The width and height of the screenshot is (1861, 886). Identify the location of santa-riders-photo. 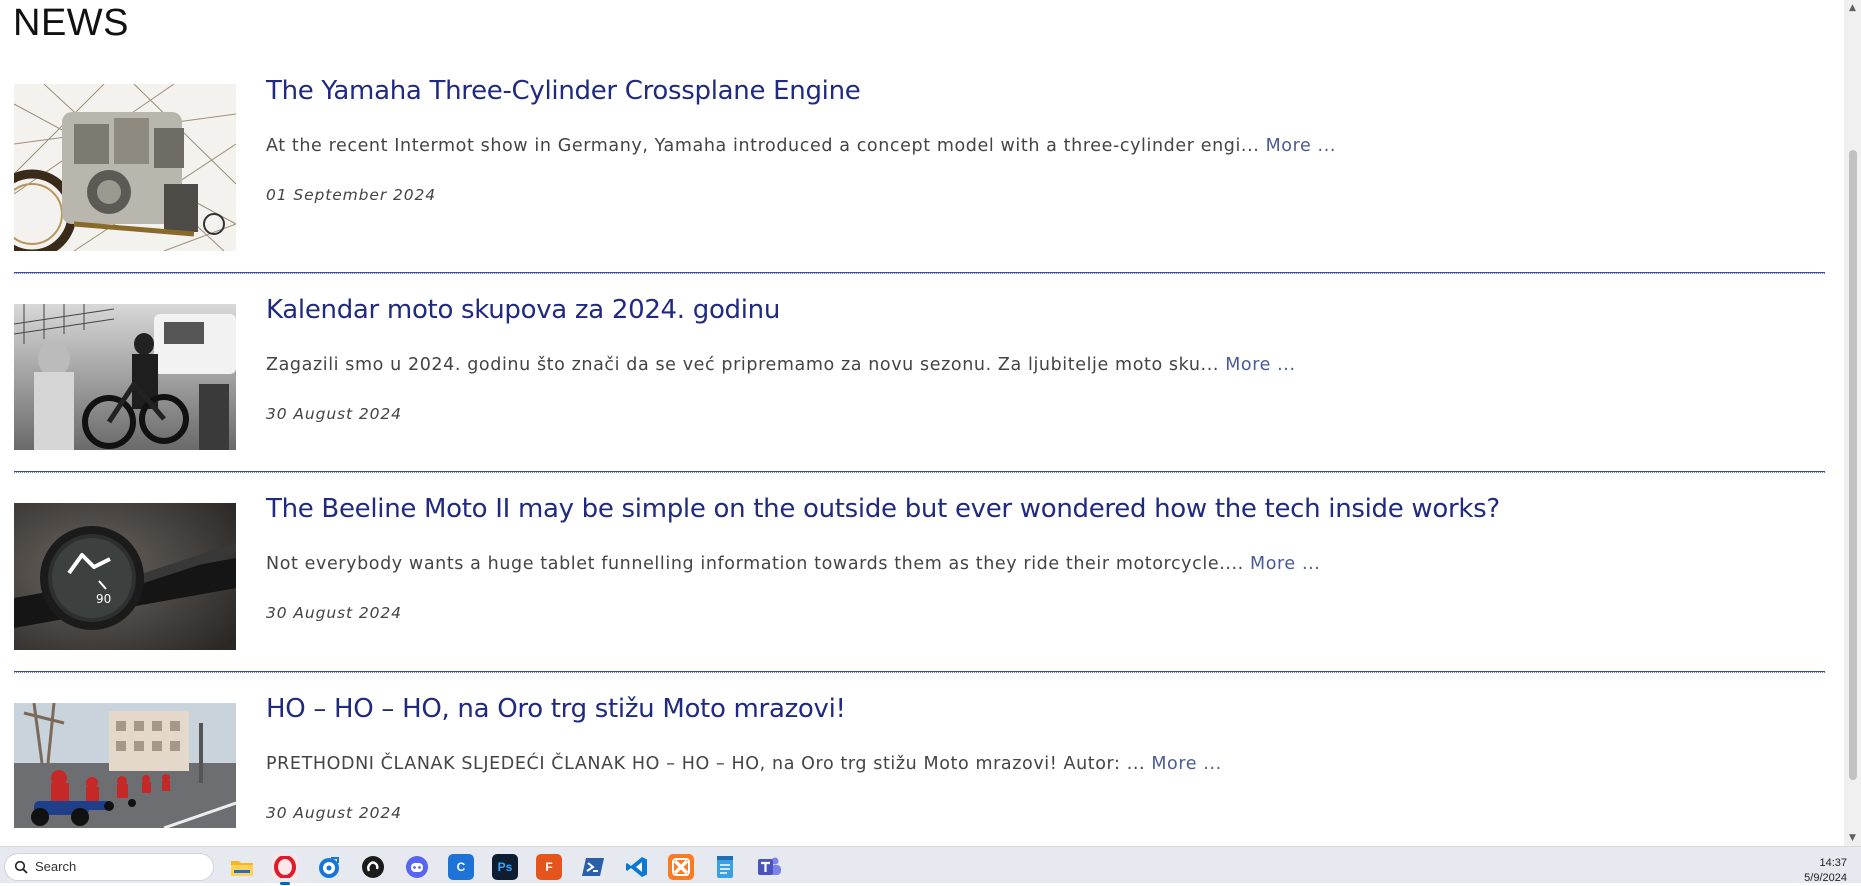
(125, 765).